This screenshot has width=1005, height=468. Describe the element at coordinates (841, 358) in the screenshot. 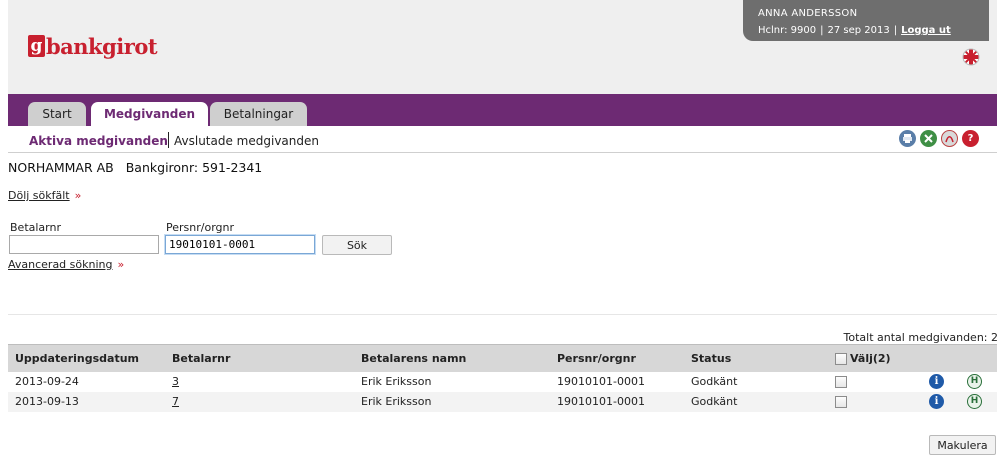

I see `select-all-checkbox` at that location.